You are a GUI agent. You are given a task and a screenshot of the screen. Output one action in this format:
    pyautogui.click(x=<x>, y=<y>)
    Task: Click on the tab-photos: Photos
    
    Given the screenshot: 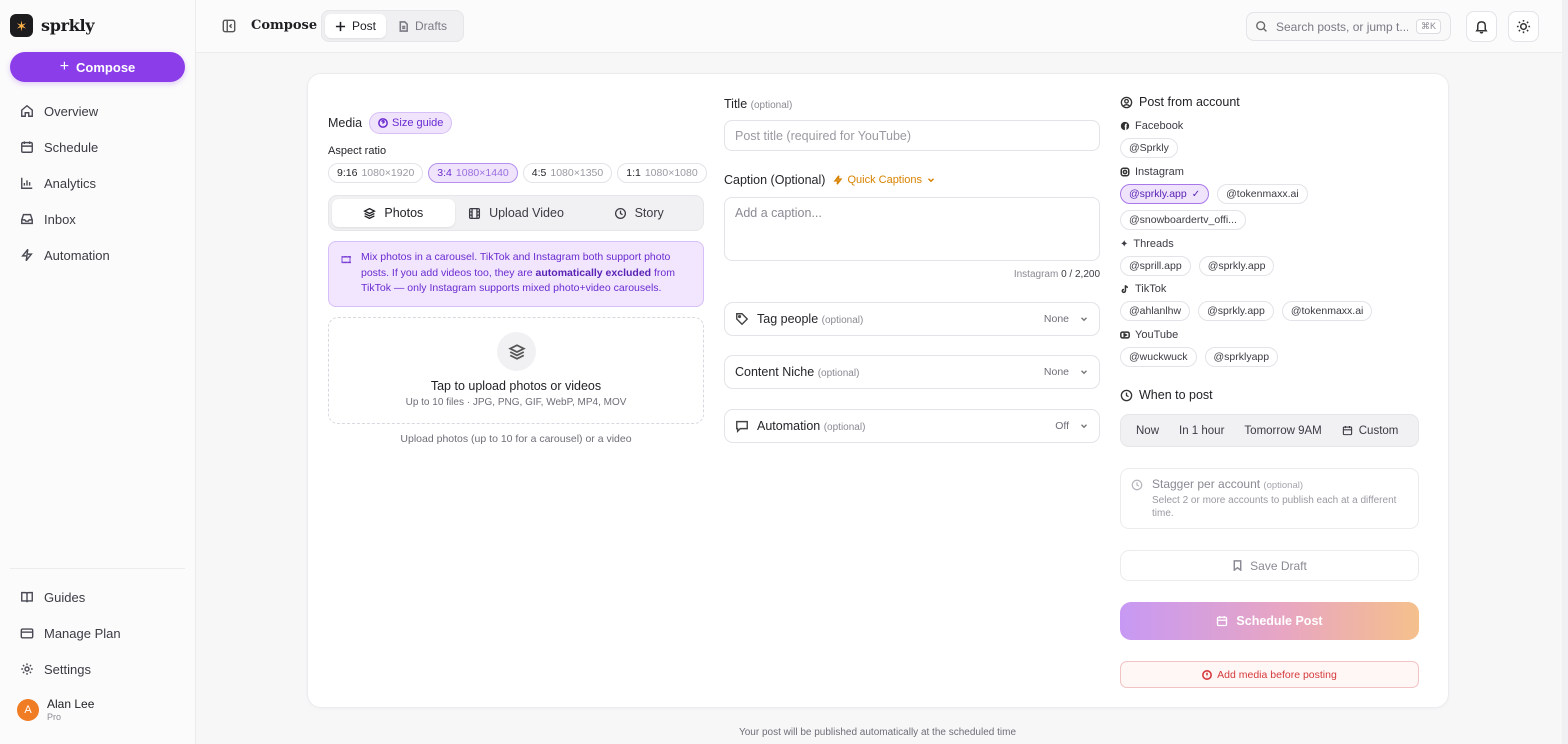 What is the action you would take?
    pyautogui.click(x=393, y=213)
    